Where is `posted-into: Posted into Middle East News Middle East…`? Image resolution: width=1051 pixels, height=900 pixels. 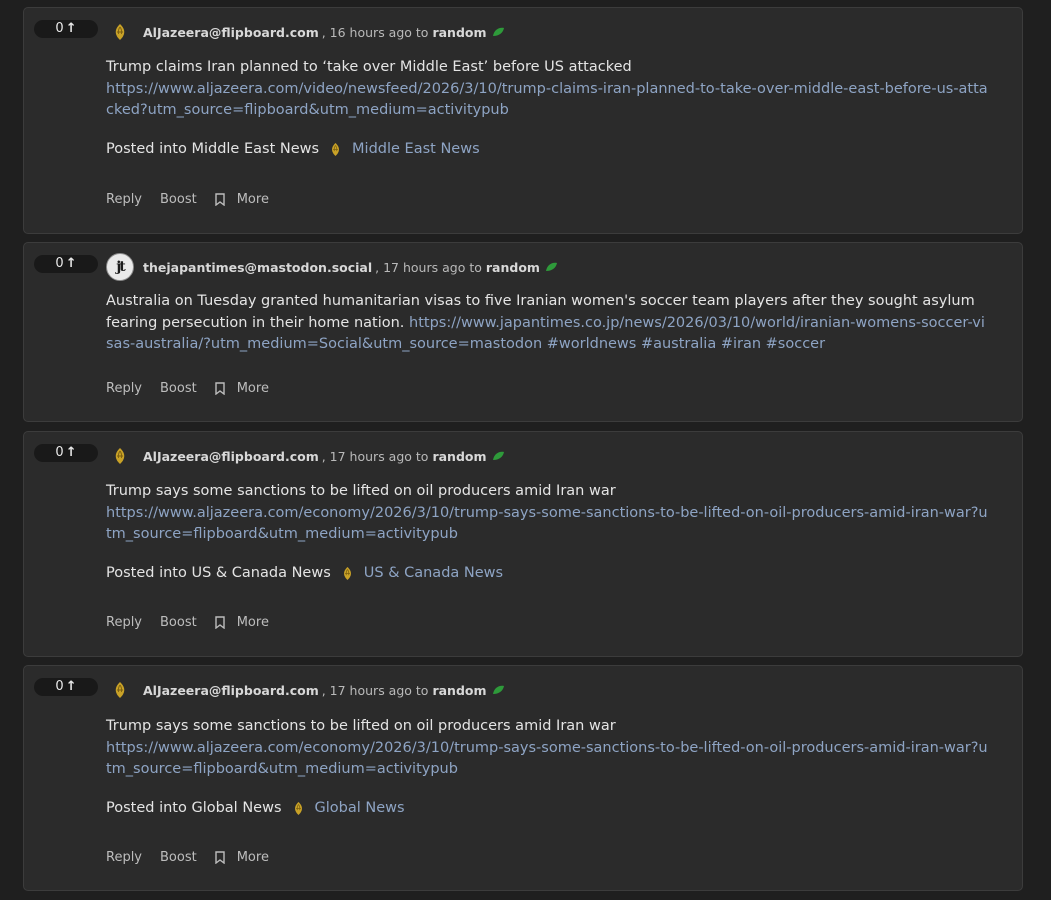 posted-into: Posted into Middle East News Middle East… is located at coordinates (293, 149).